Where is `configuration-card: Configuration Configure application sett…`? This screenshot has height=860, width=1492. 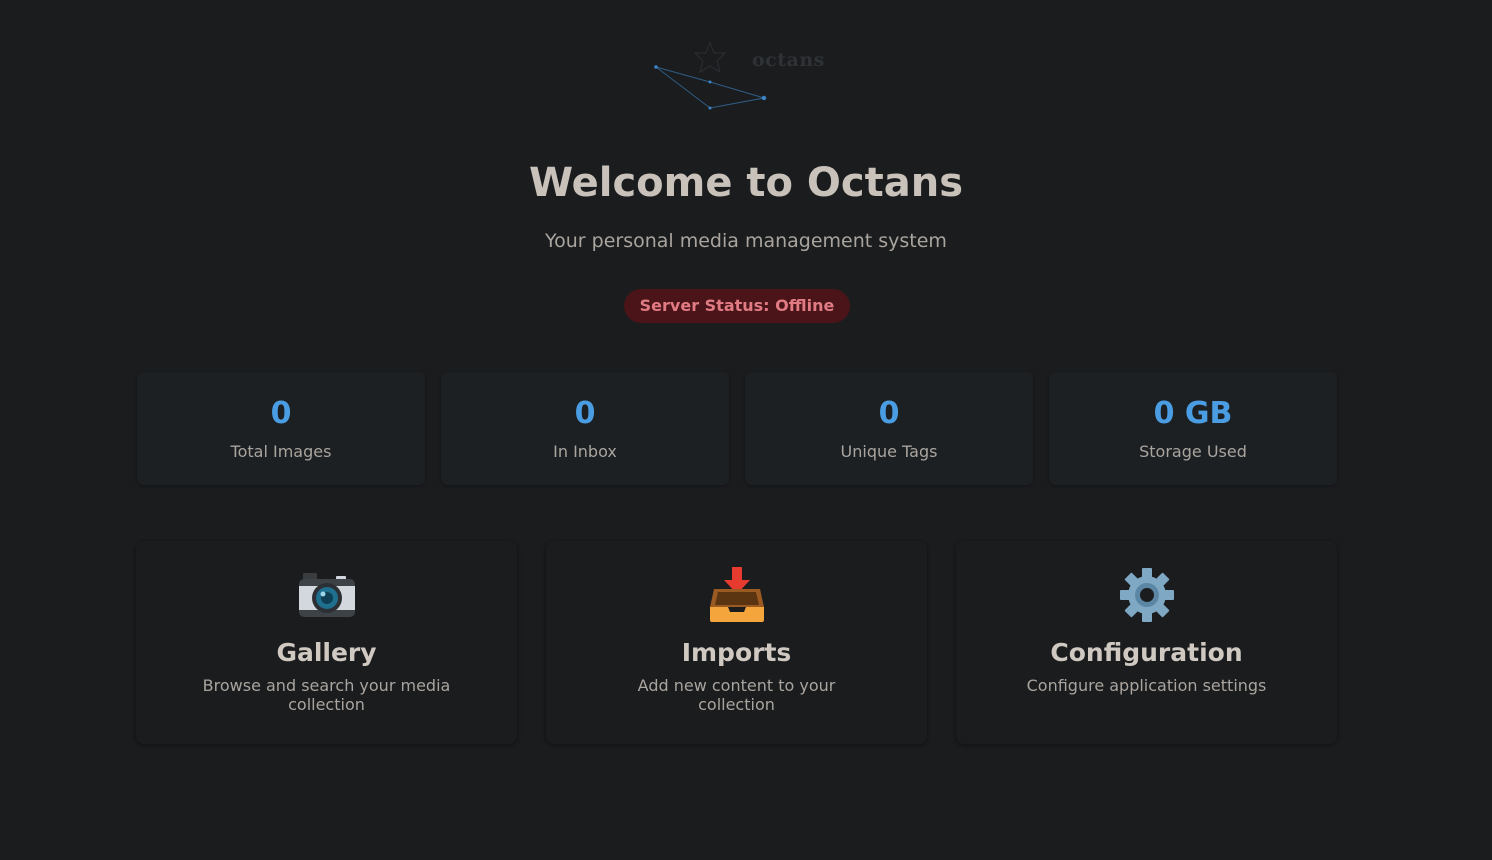 configuration-card: Configuration Configure application sett… is located at coordinates (1146, 642).